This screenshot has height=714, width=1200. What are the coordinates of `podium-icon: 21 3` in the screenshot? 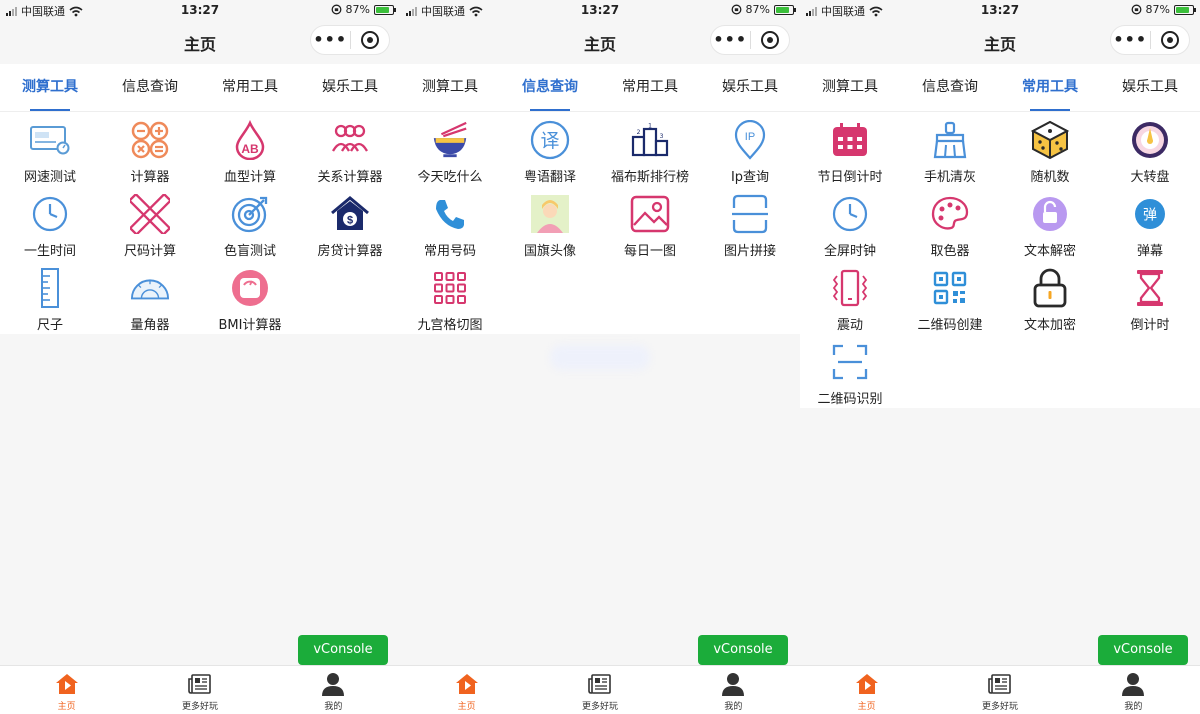 It's located at (650, 140).